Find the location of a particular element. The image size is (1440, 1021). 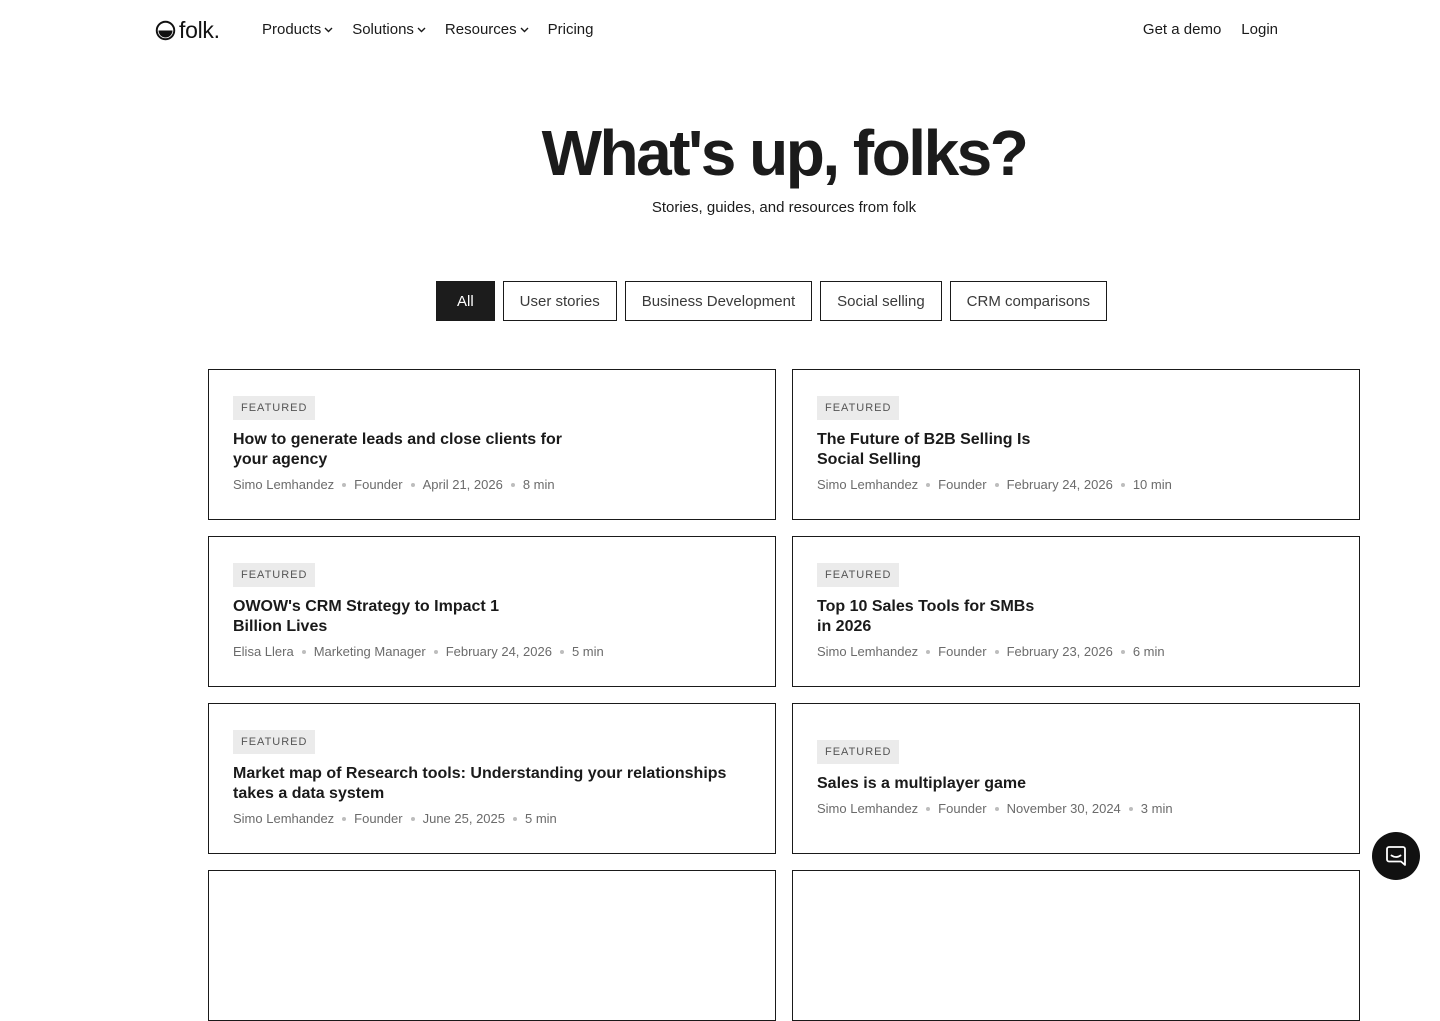

article-author-role: Marketing Manager is located at coordinates (369, 651).